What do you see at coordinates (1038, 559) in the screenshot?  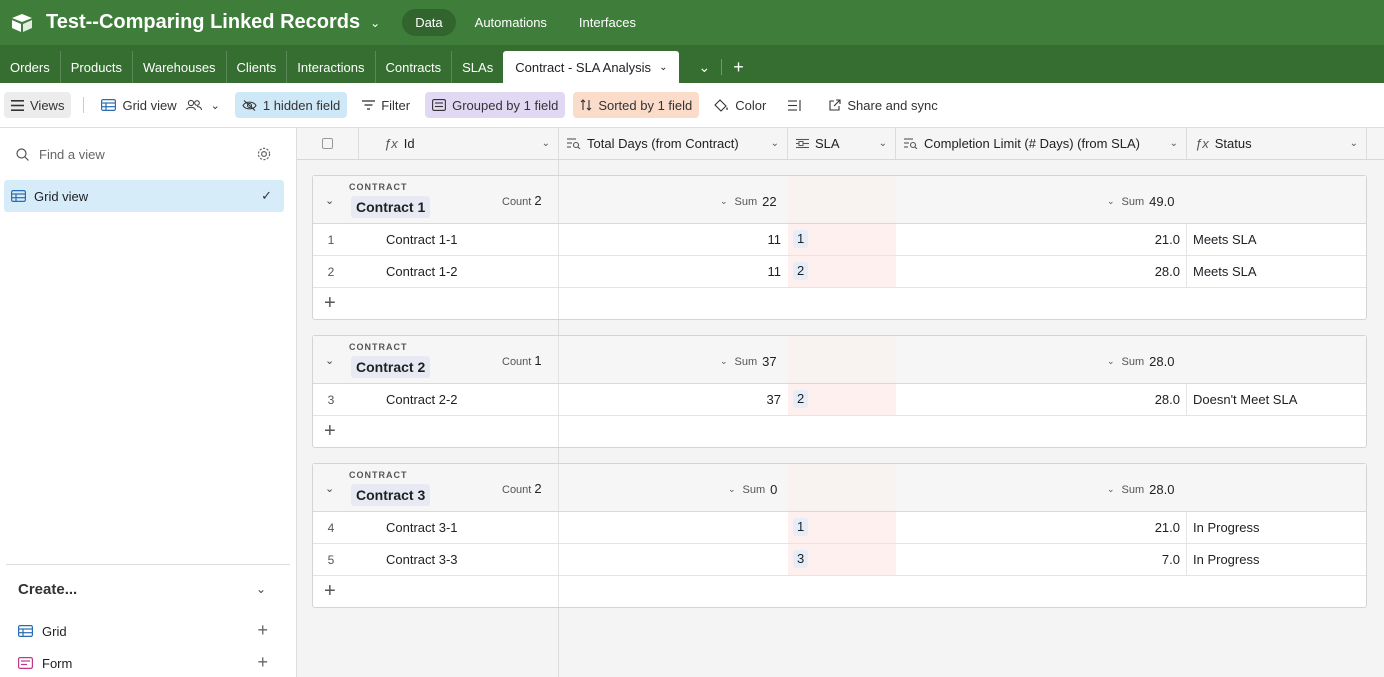 I see `cell-completion-limit: 7.0` at bounding box center [1038, 559].